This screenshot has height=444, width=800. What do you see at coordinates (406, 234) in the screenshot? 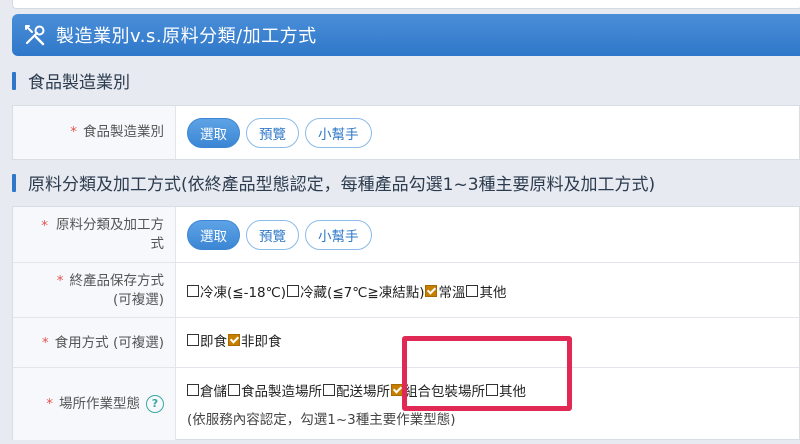
I see `form-row-raw: * 原料分類及加工方式 選取 預覽 小幫手` at bounding box center [406, 234].